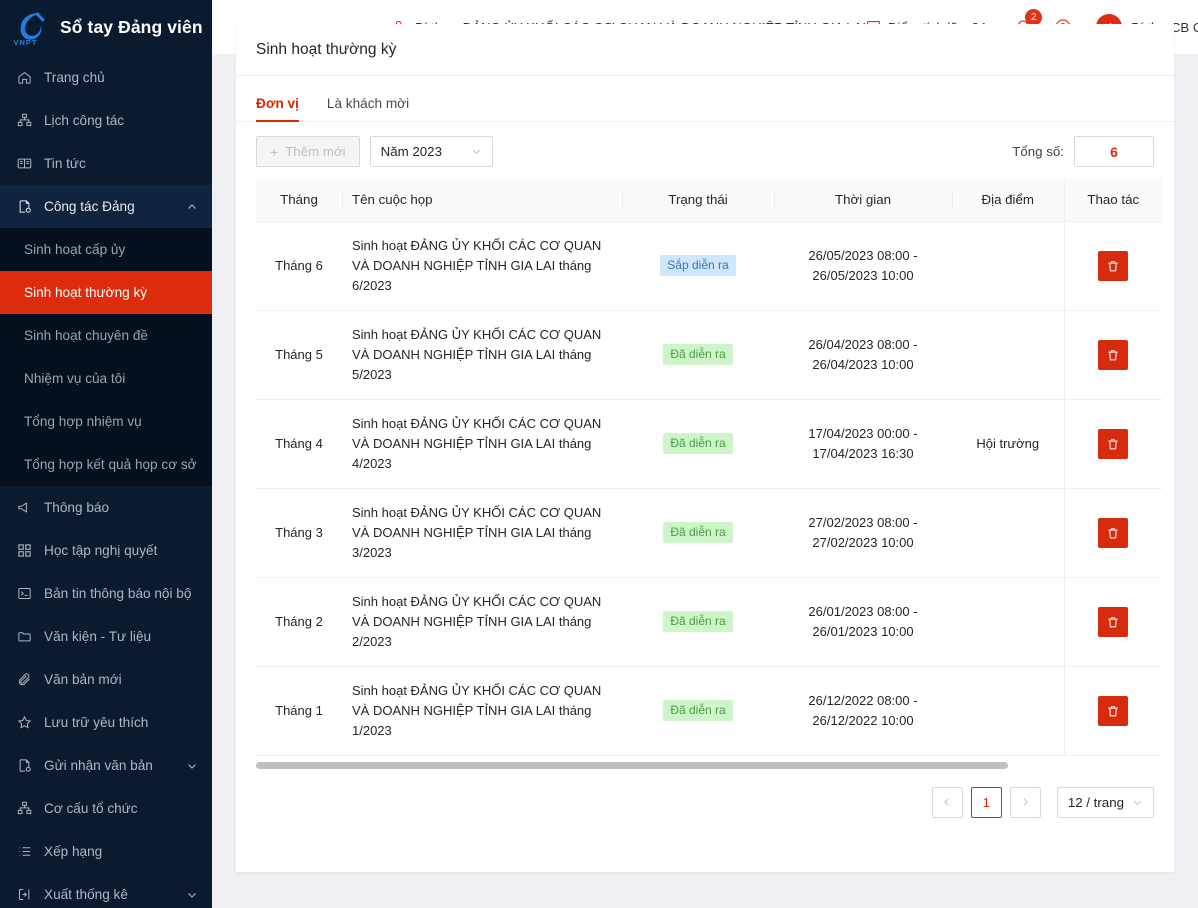  I want to click on sidebar-item-tin-tuc: Tin tức, so click(106, 163).